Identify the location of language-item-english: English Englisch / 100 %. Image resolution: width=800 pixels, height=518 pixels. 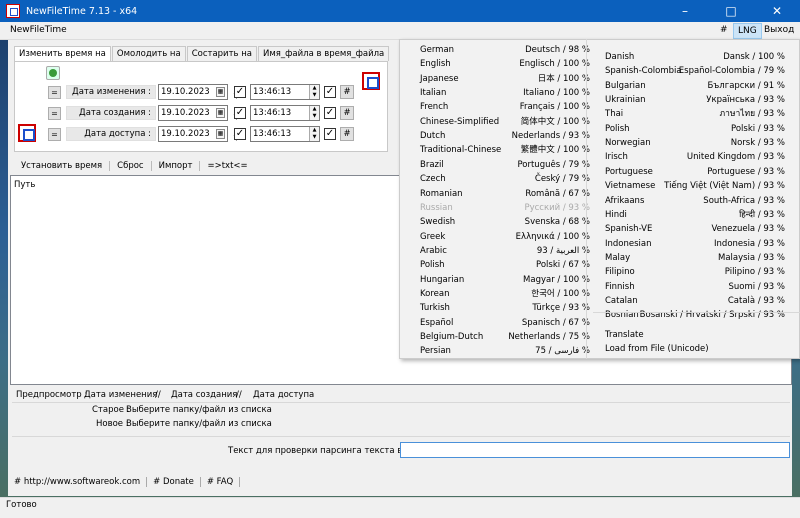
(505, 64).